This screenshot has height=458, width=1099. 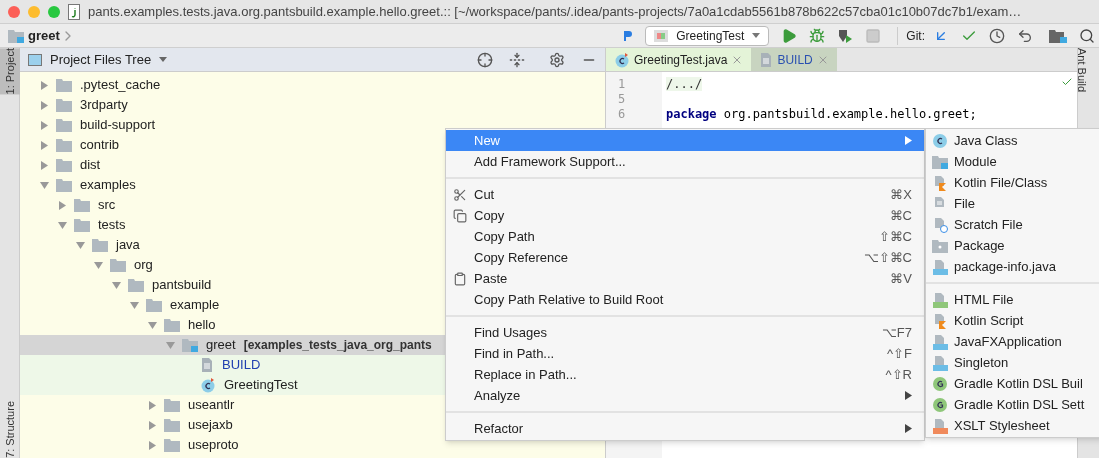 What do you see at coordinates (1088, 70) in the screenshot?
I see `tool-window-tab: Ant Build` at bounding box center [1088, 70].